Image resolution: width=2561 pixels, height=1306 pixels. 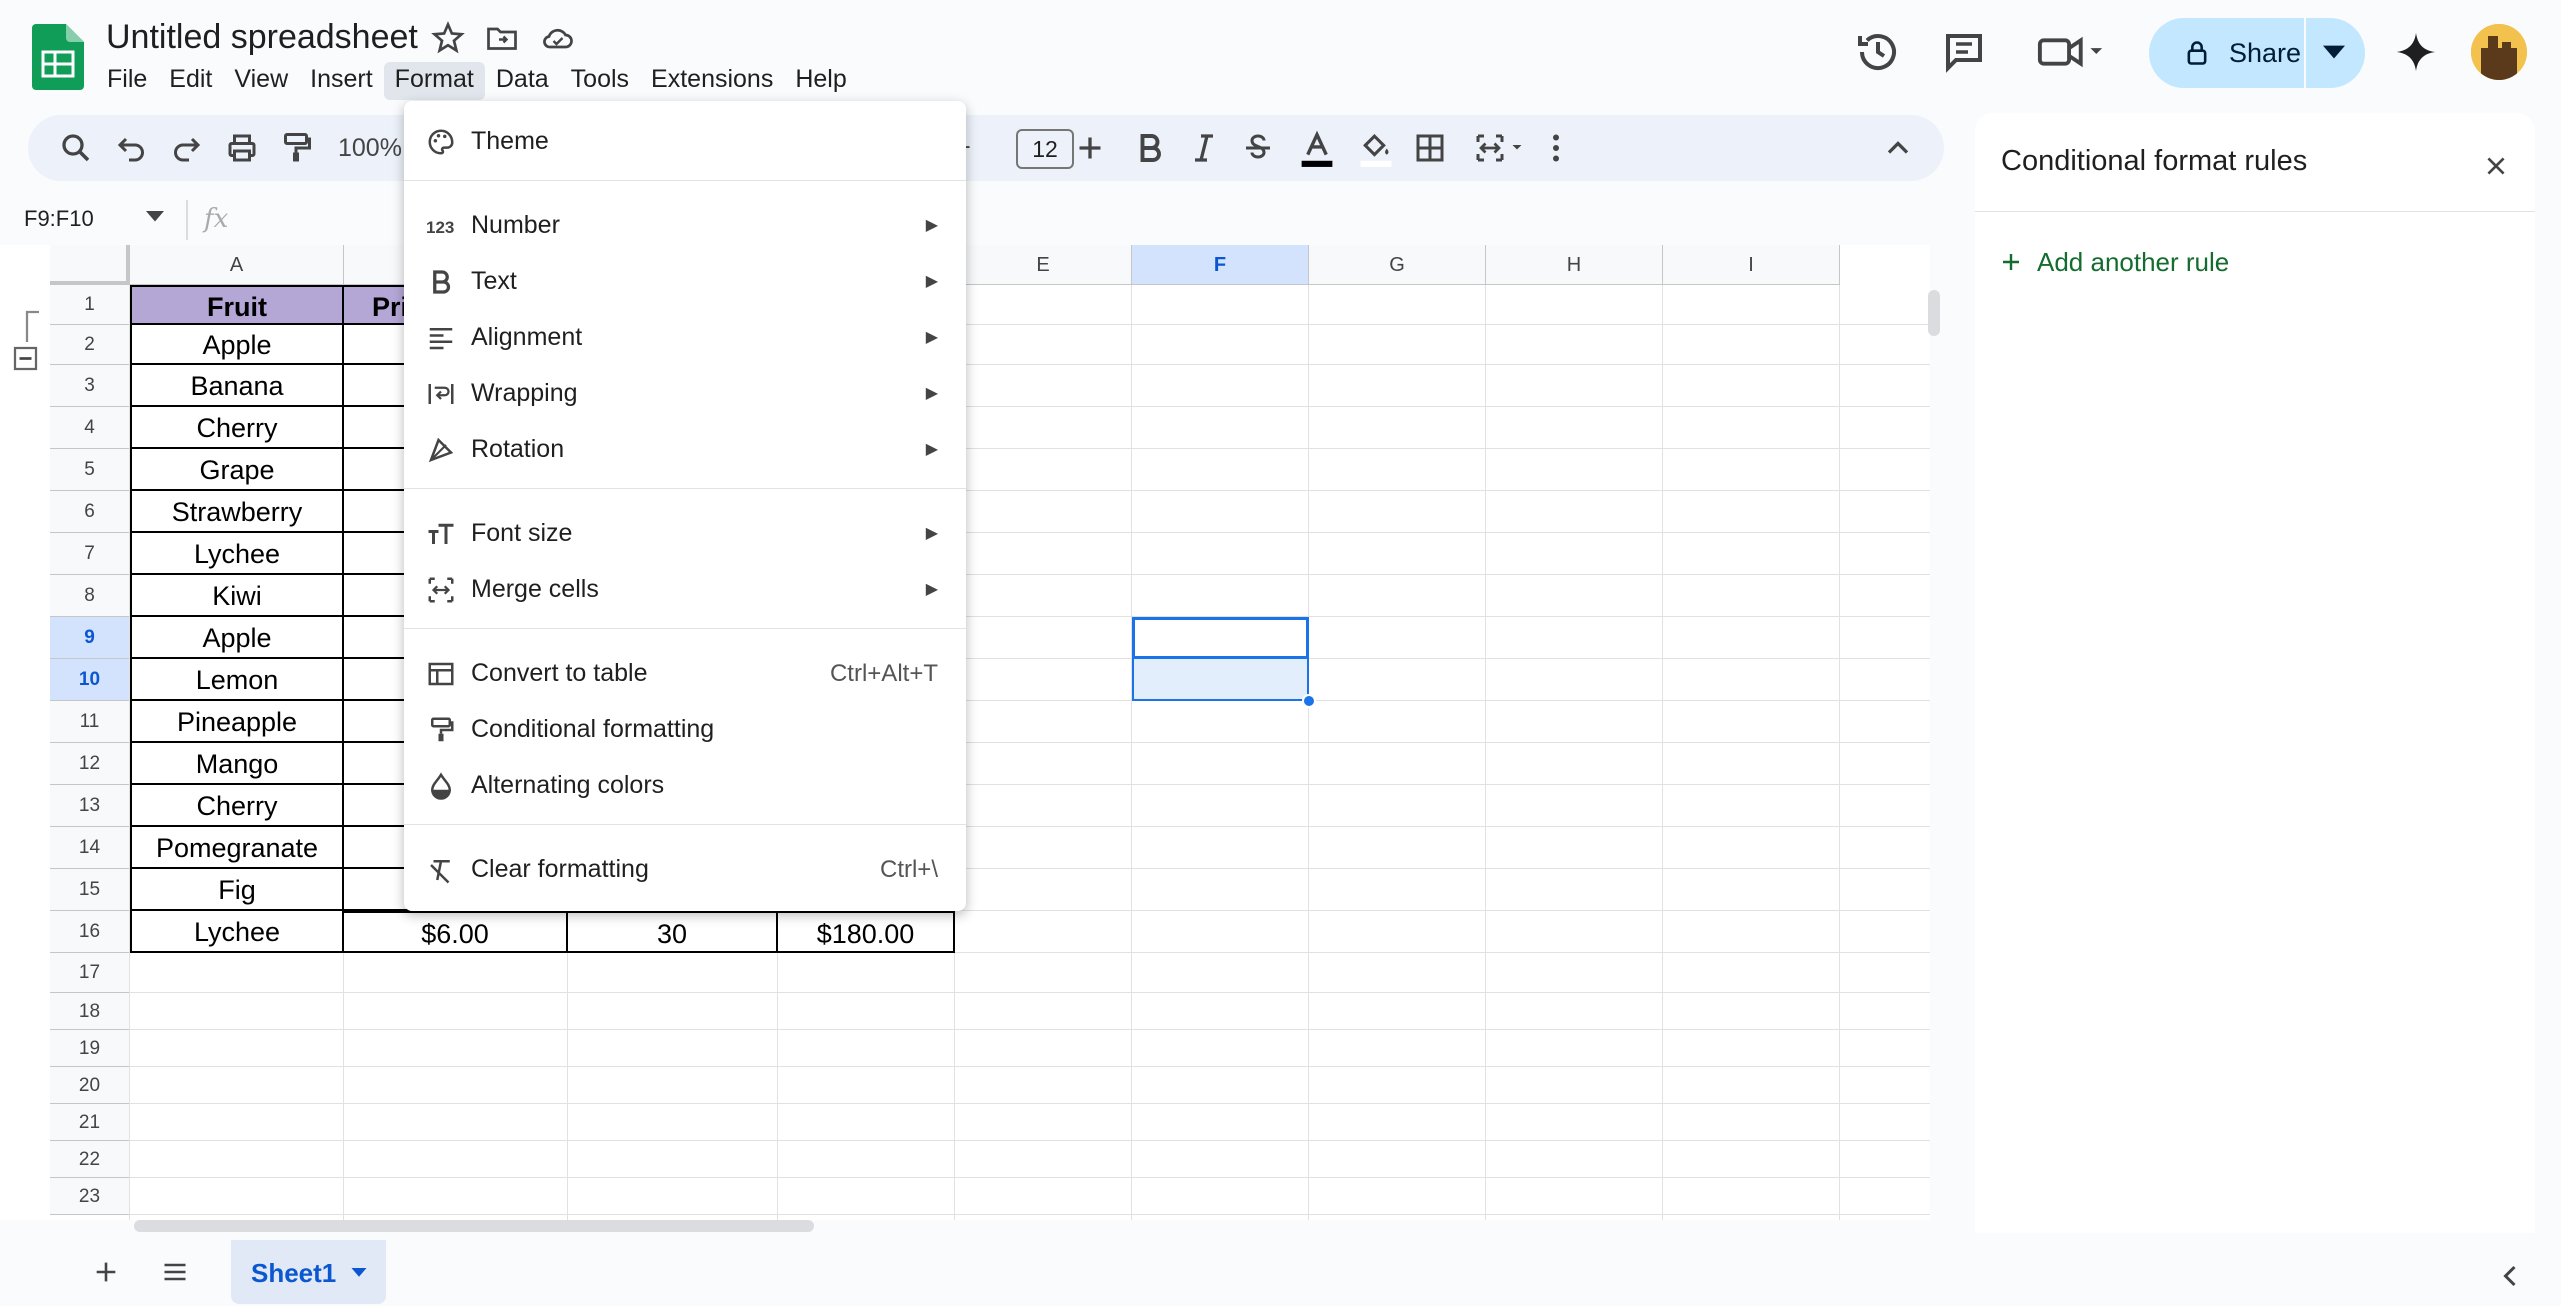 What do you see at coordinates (90, 512) in the screenshot?
I see `row-header-6: 6` at bounding box center [90, 512].